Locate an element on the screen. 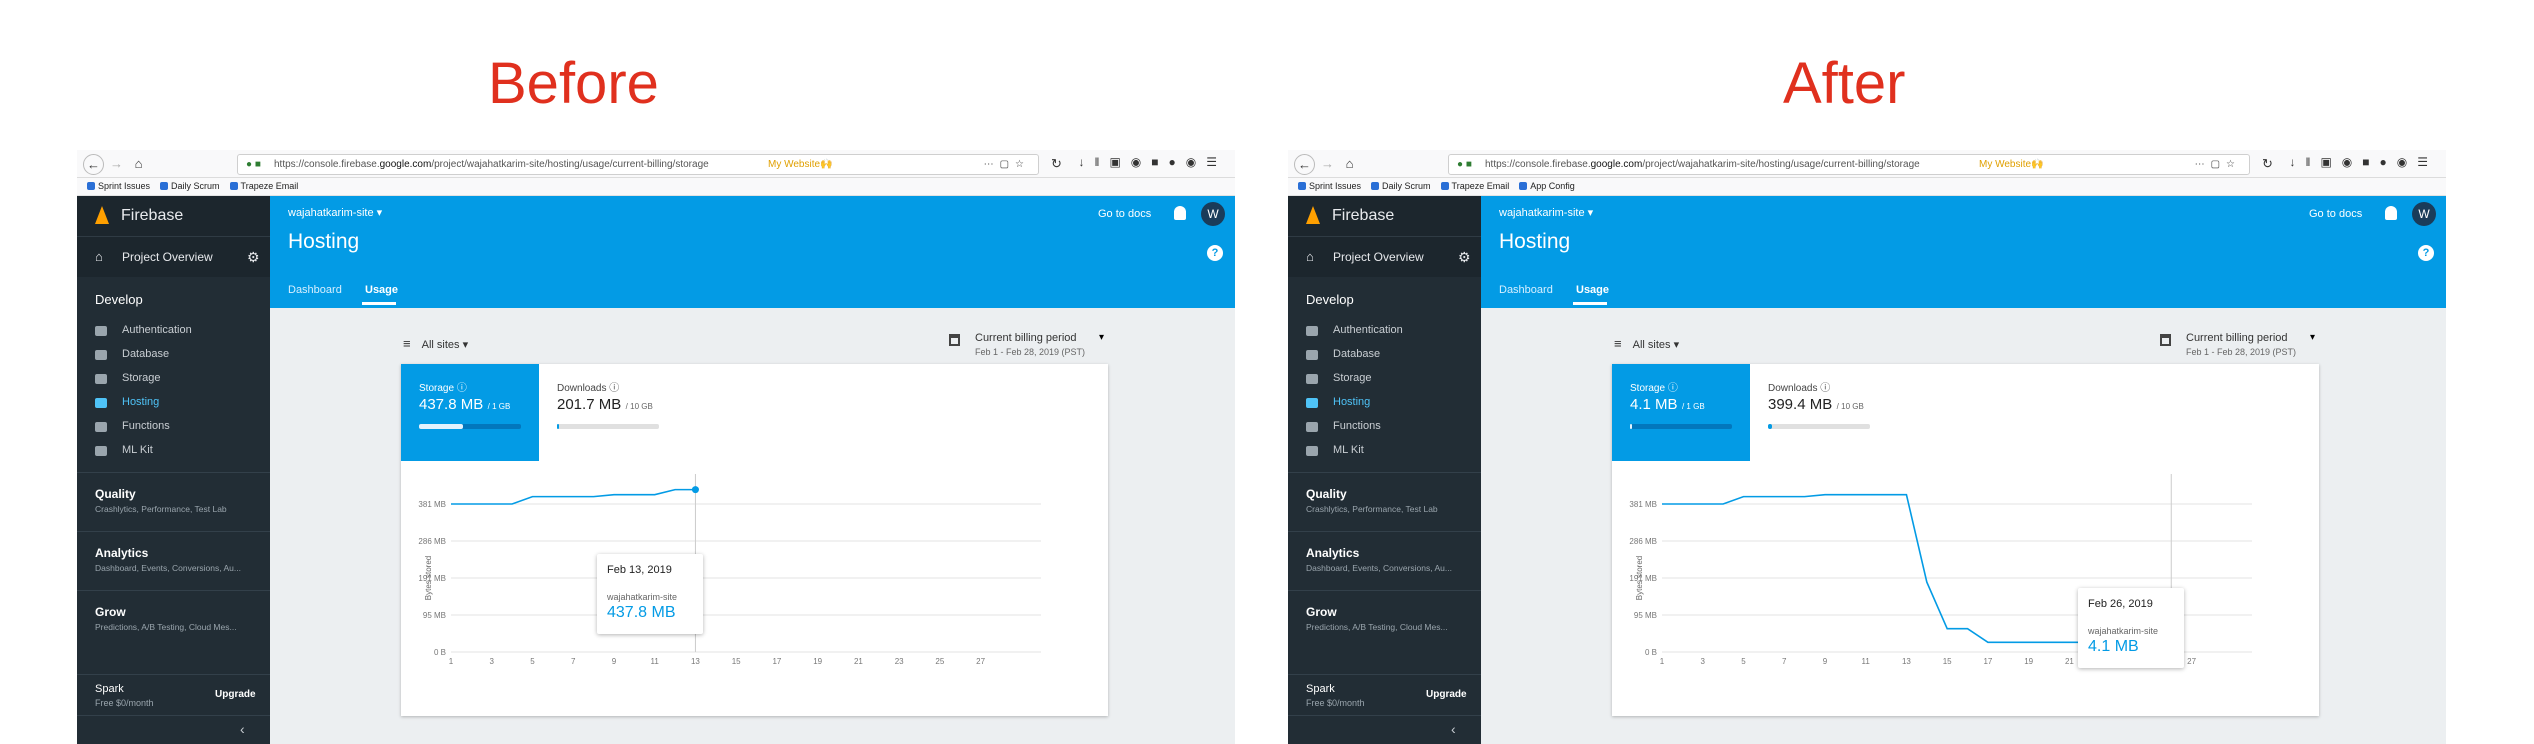 The height and width of the screenshot is (744, 2534). bookmark-item: App Config is located at coordinates (1547, 186).